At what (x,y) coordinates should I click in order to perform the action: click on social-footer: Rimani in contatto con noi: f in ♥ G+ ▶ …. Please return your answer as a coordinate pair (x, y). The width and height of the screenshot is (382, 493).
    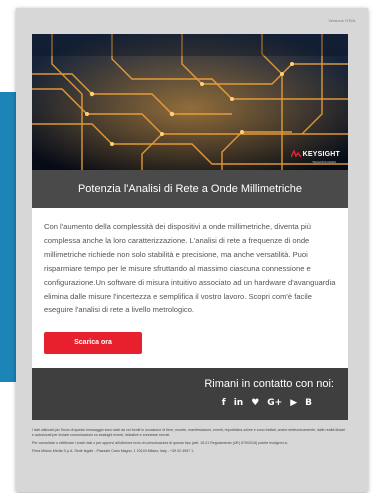
    Looking at the image, I should click on (190, 394).